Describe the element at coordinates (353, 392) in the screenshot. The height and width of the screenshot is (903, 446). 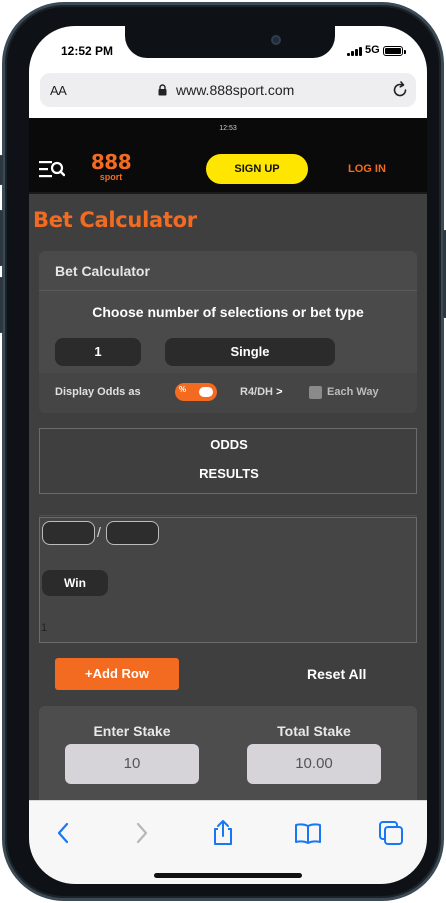
I see `each-way-label: Each Way` at that location.